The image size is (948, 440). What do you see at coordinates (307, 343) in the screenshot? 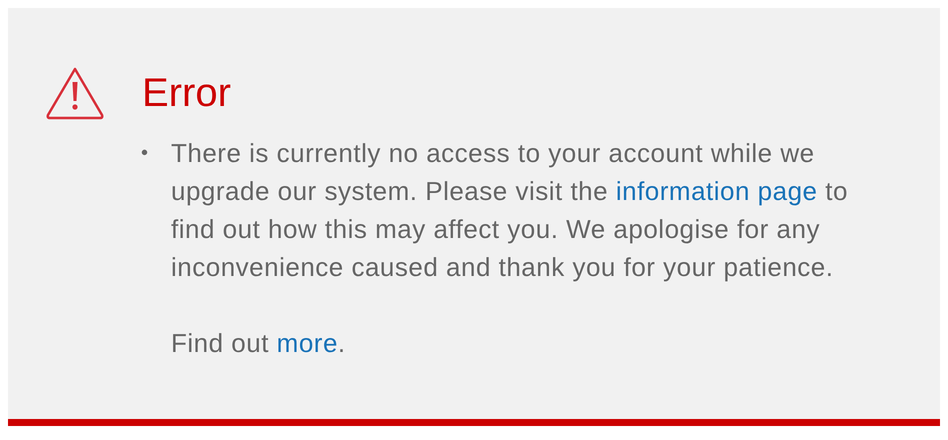
I see `link: more` at bounding box center [307, 343].